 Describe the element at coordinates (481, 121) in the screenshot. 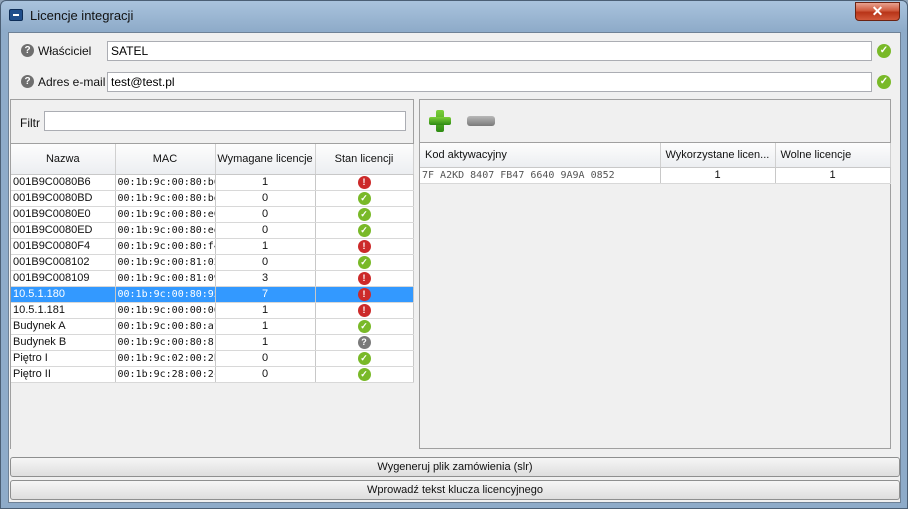

I see `remove-license-button` at that location.